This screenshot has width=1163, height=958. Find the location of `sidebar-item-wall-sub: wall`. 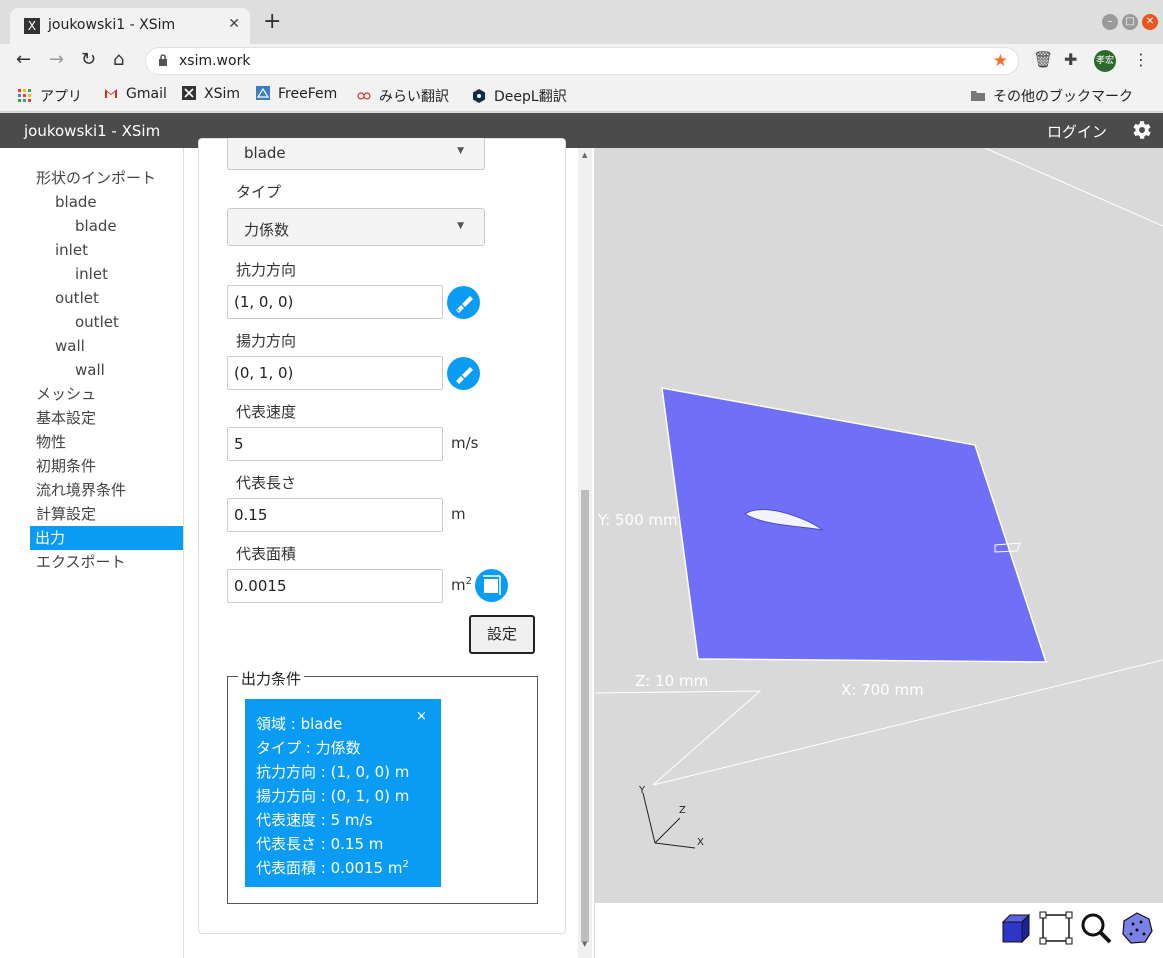

sidebar-item-wall-sub: wall is located at coordinates (92, 370).